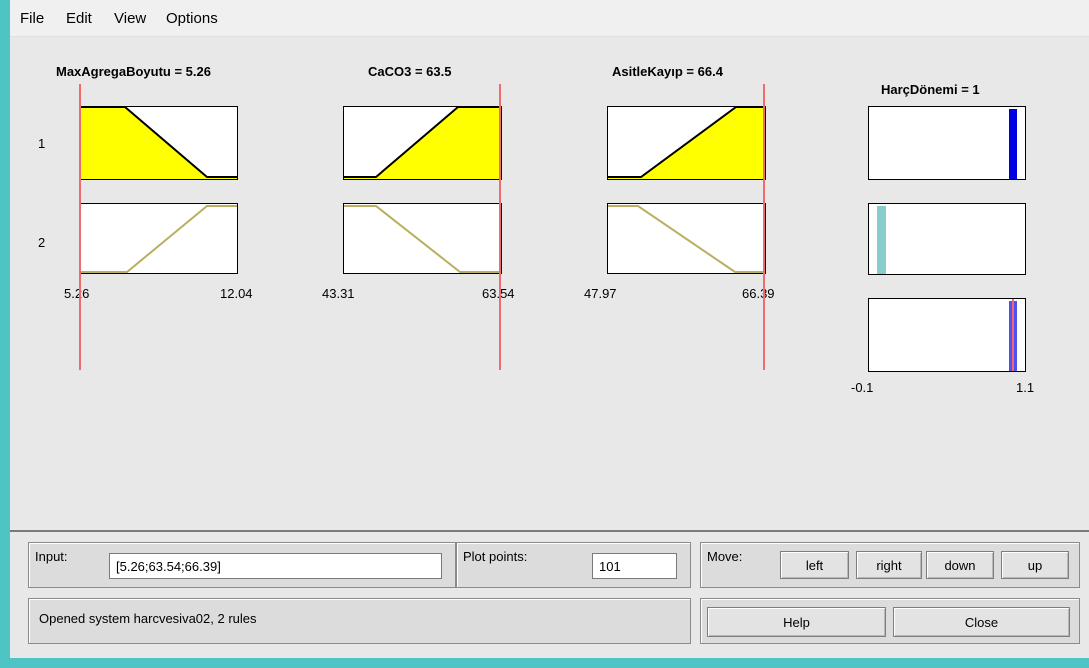 The height and width of the screenshot is (668, 1089). I want to click on plot-points-panel: Plot points:, so click(573, 565).